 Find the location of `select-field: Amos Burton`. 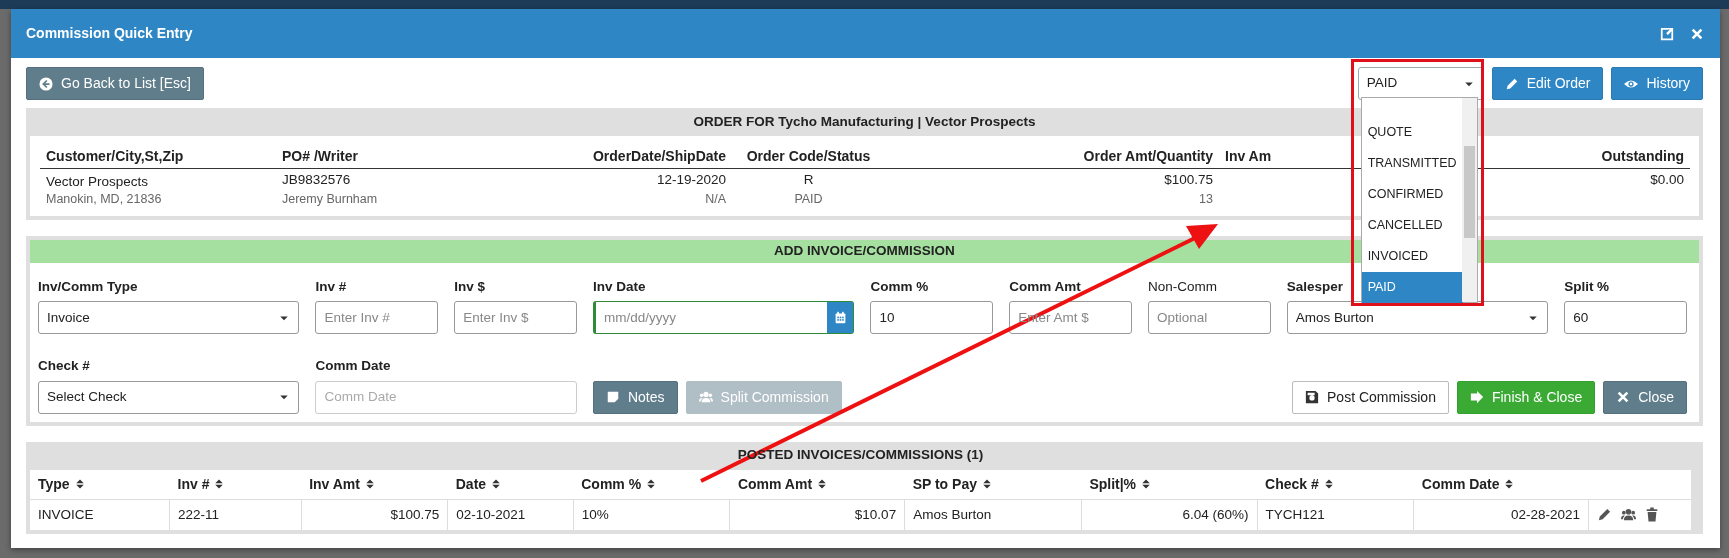

select-field: Amos Burton is located at coordinates (1417, 318).